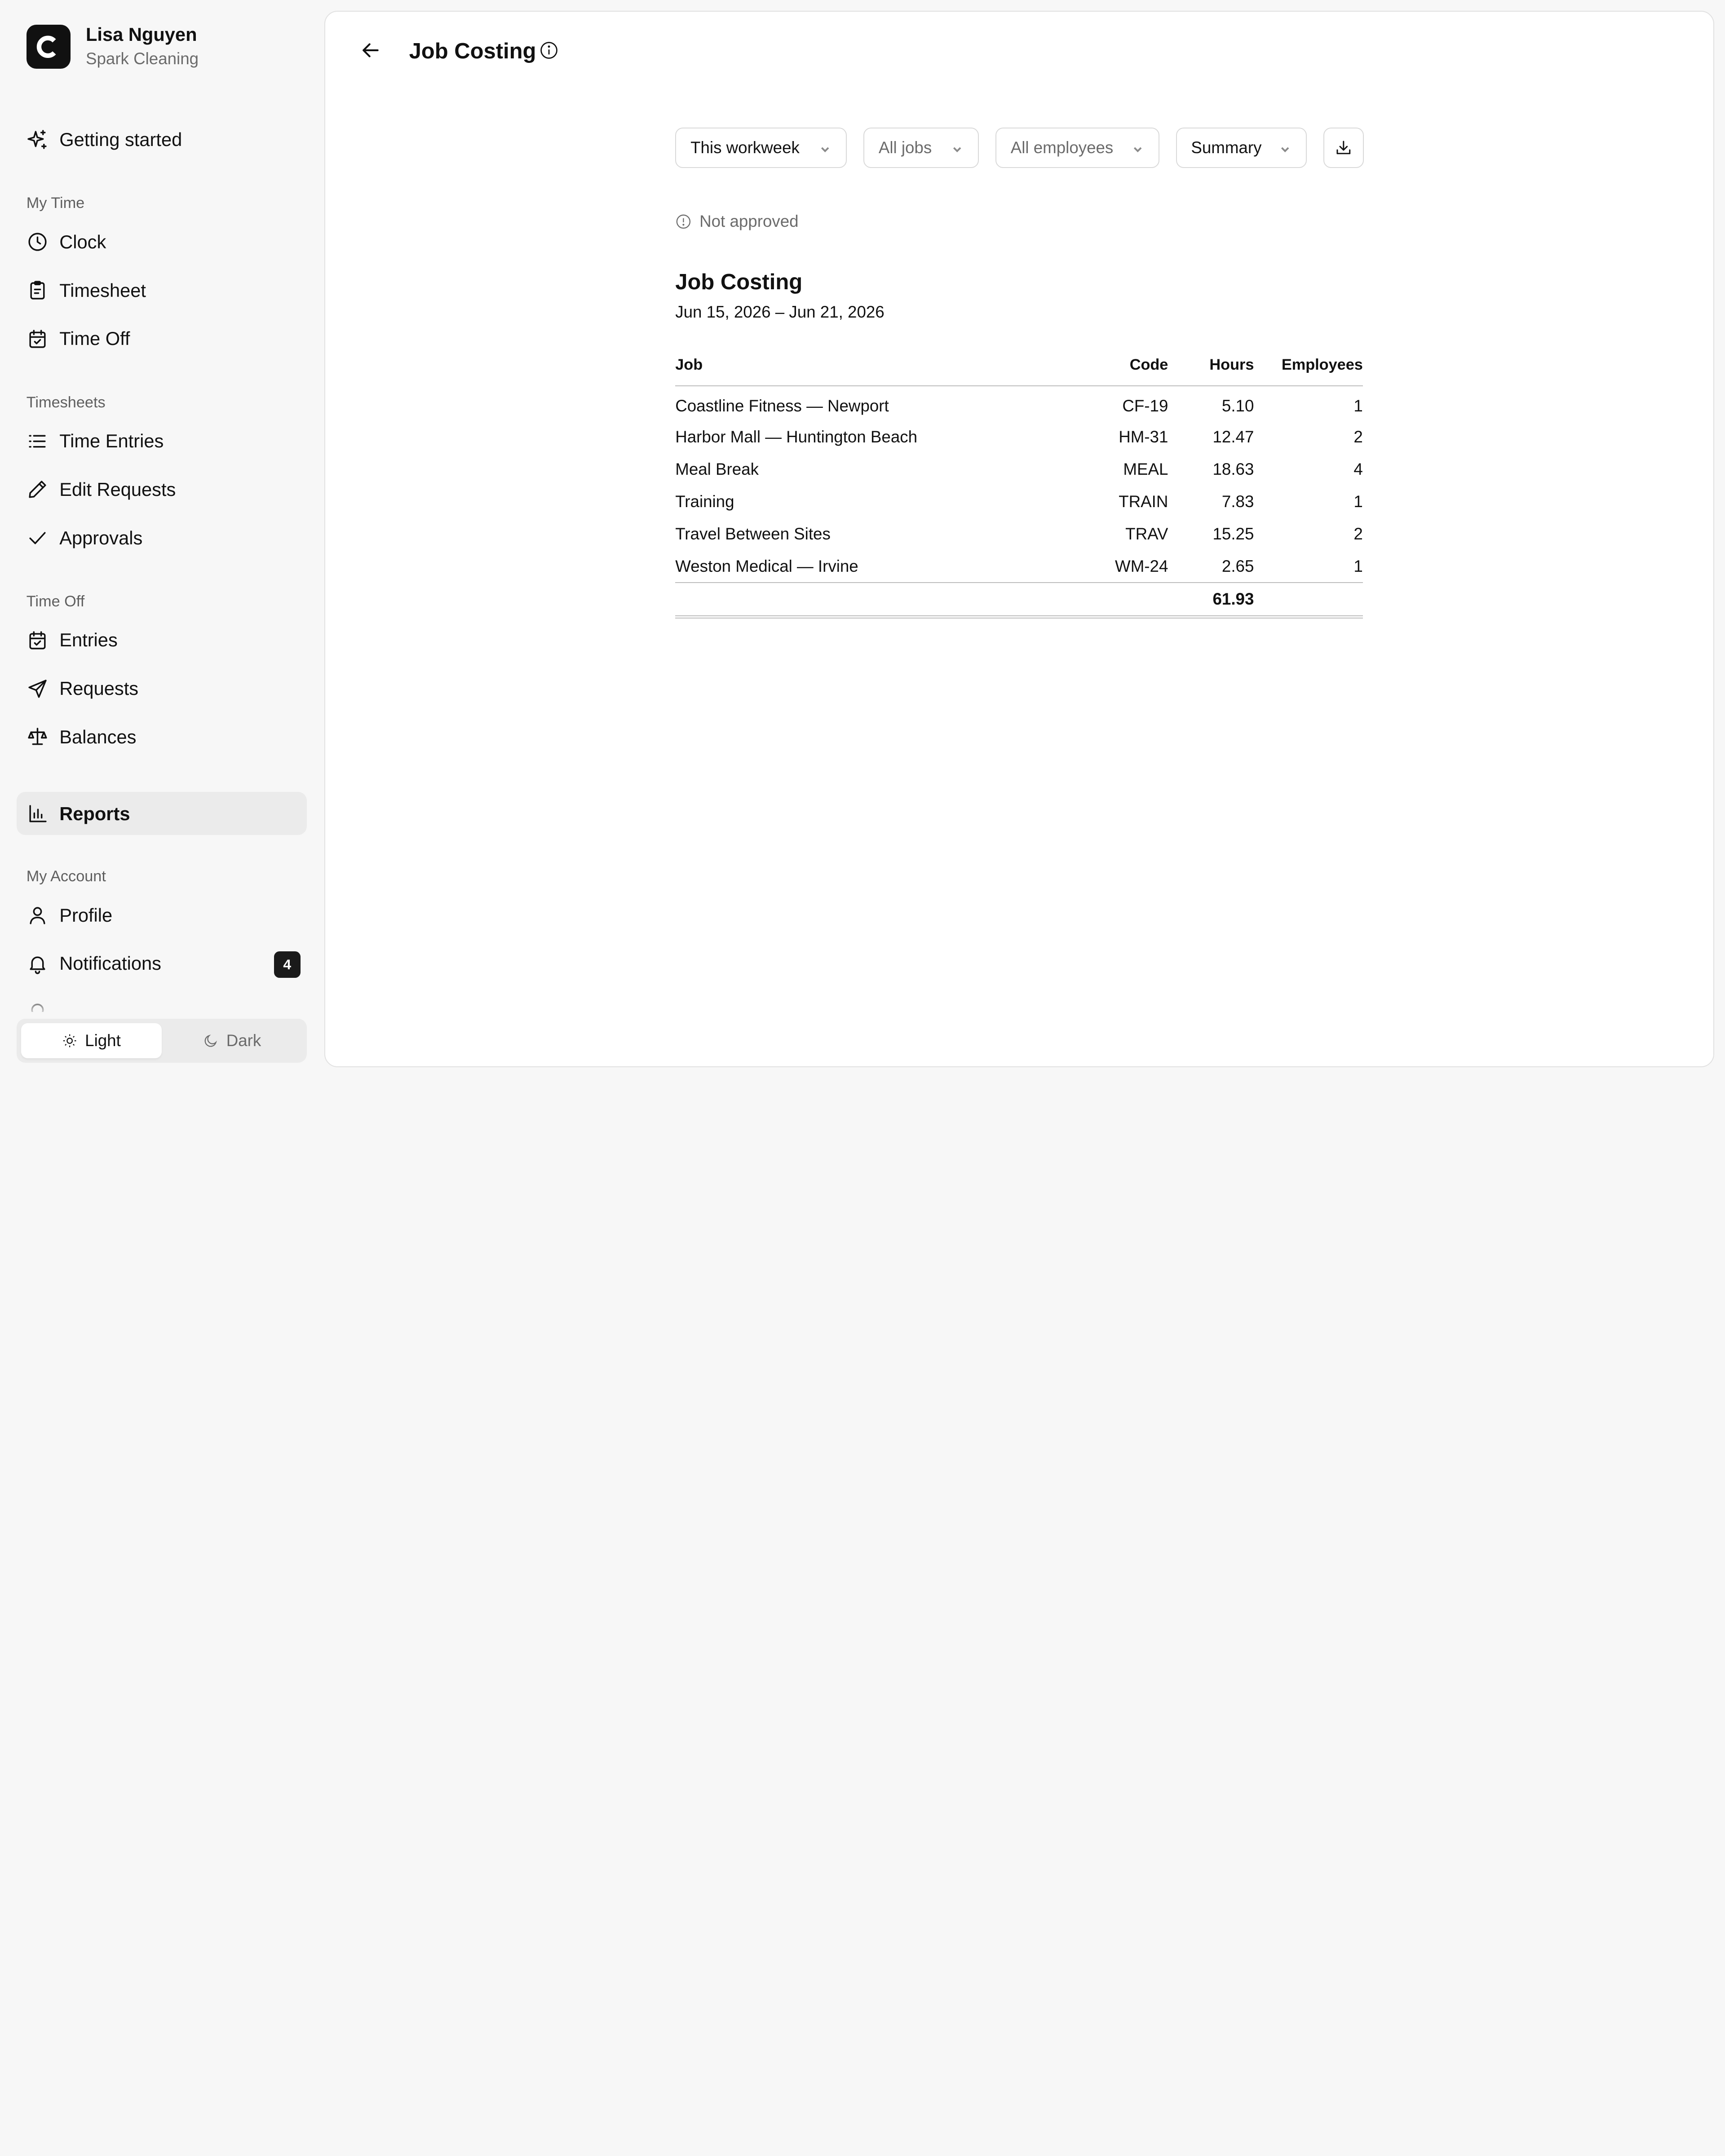 This screenshot has width=1725, height=2156. Describe the element at coordinates (1108, 371) in the screenshot. I see `column-header-code: Code` at that location.